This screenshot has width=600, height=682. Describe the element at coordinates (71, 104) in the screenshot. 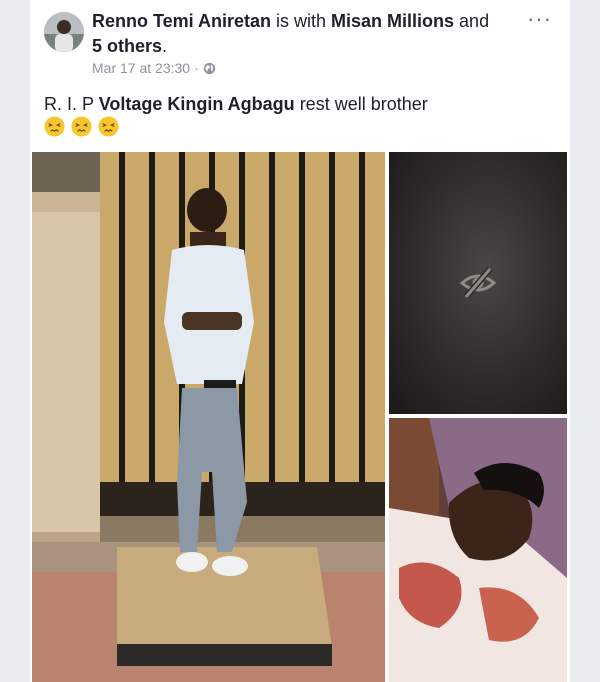

I see `caption-prefix: R. I. P` at that location.